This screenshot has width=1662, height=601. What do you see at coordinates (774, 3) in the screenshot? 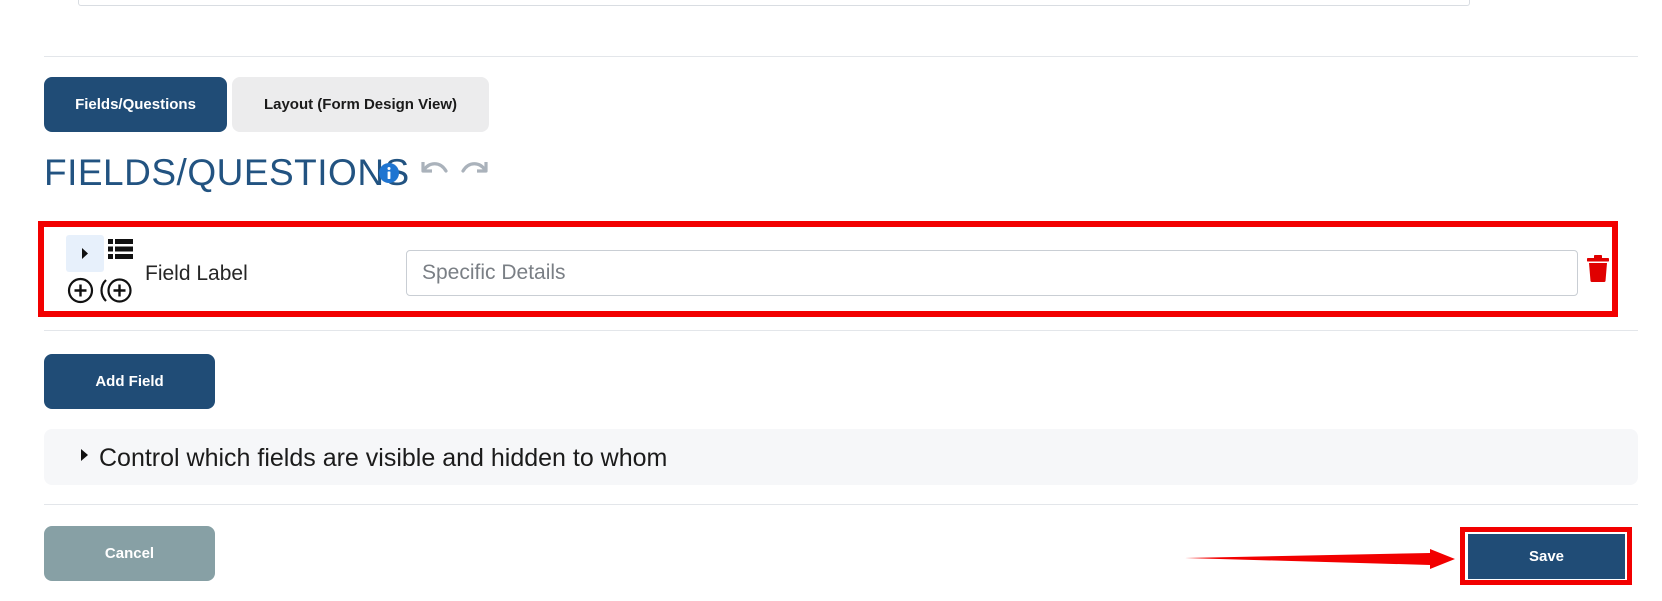
I see `top-input-field` at bounding box center [774, 3].